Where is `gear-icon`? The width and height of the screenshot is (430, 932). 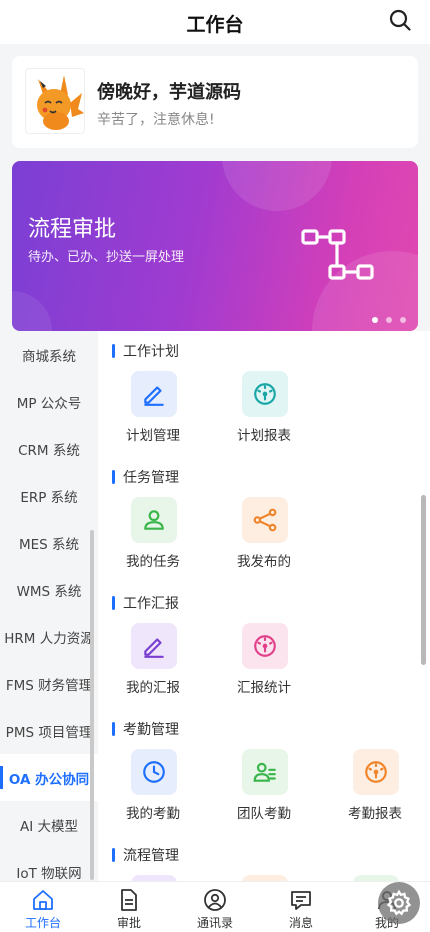 gear-icon is located at coordinates (399, 902).